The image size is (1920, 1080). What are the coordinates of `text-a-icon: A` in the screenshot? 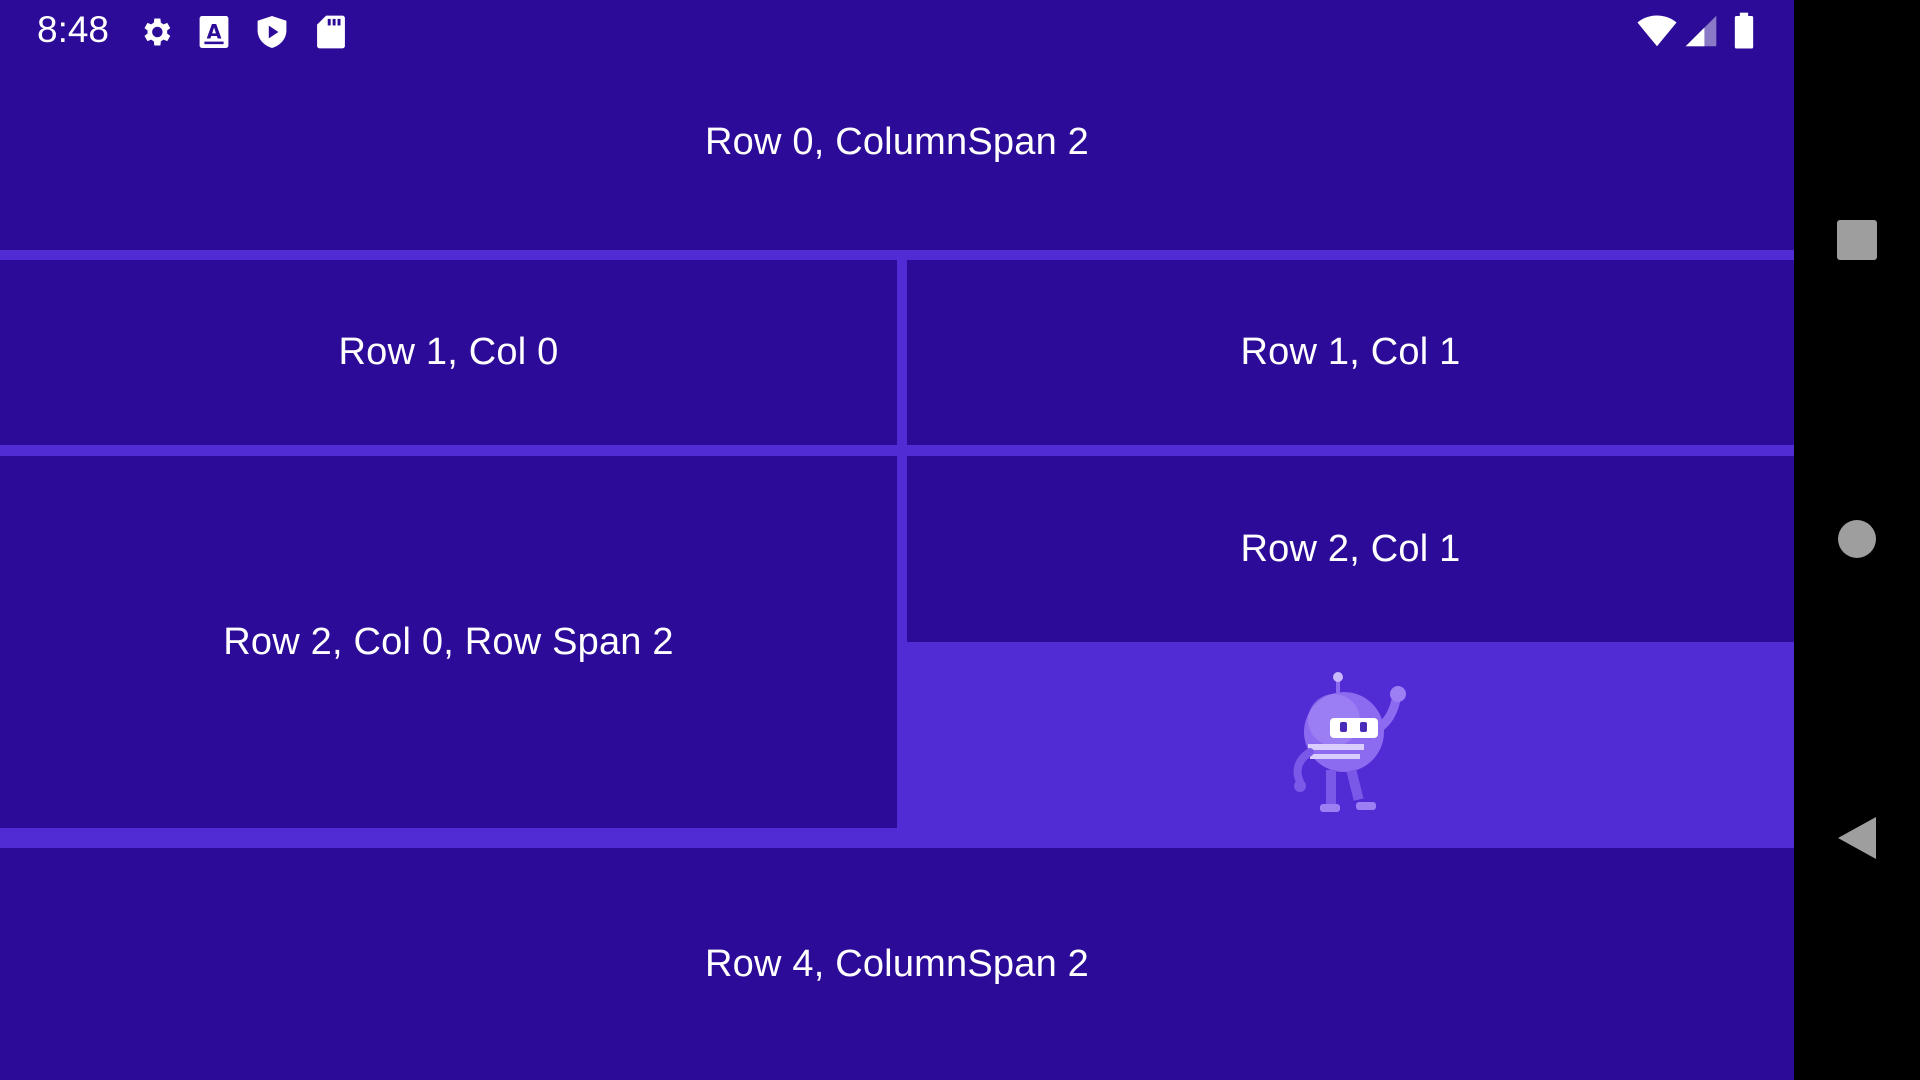 It's located at (214, 32).